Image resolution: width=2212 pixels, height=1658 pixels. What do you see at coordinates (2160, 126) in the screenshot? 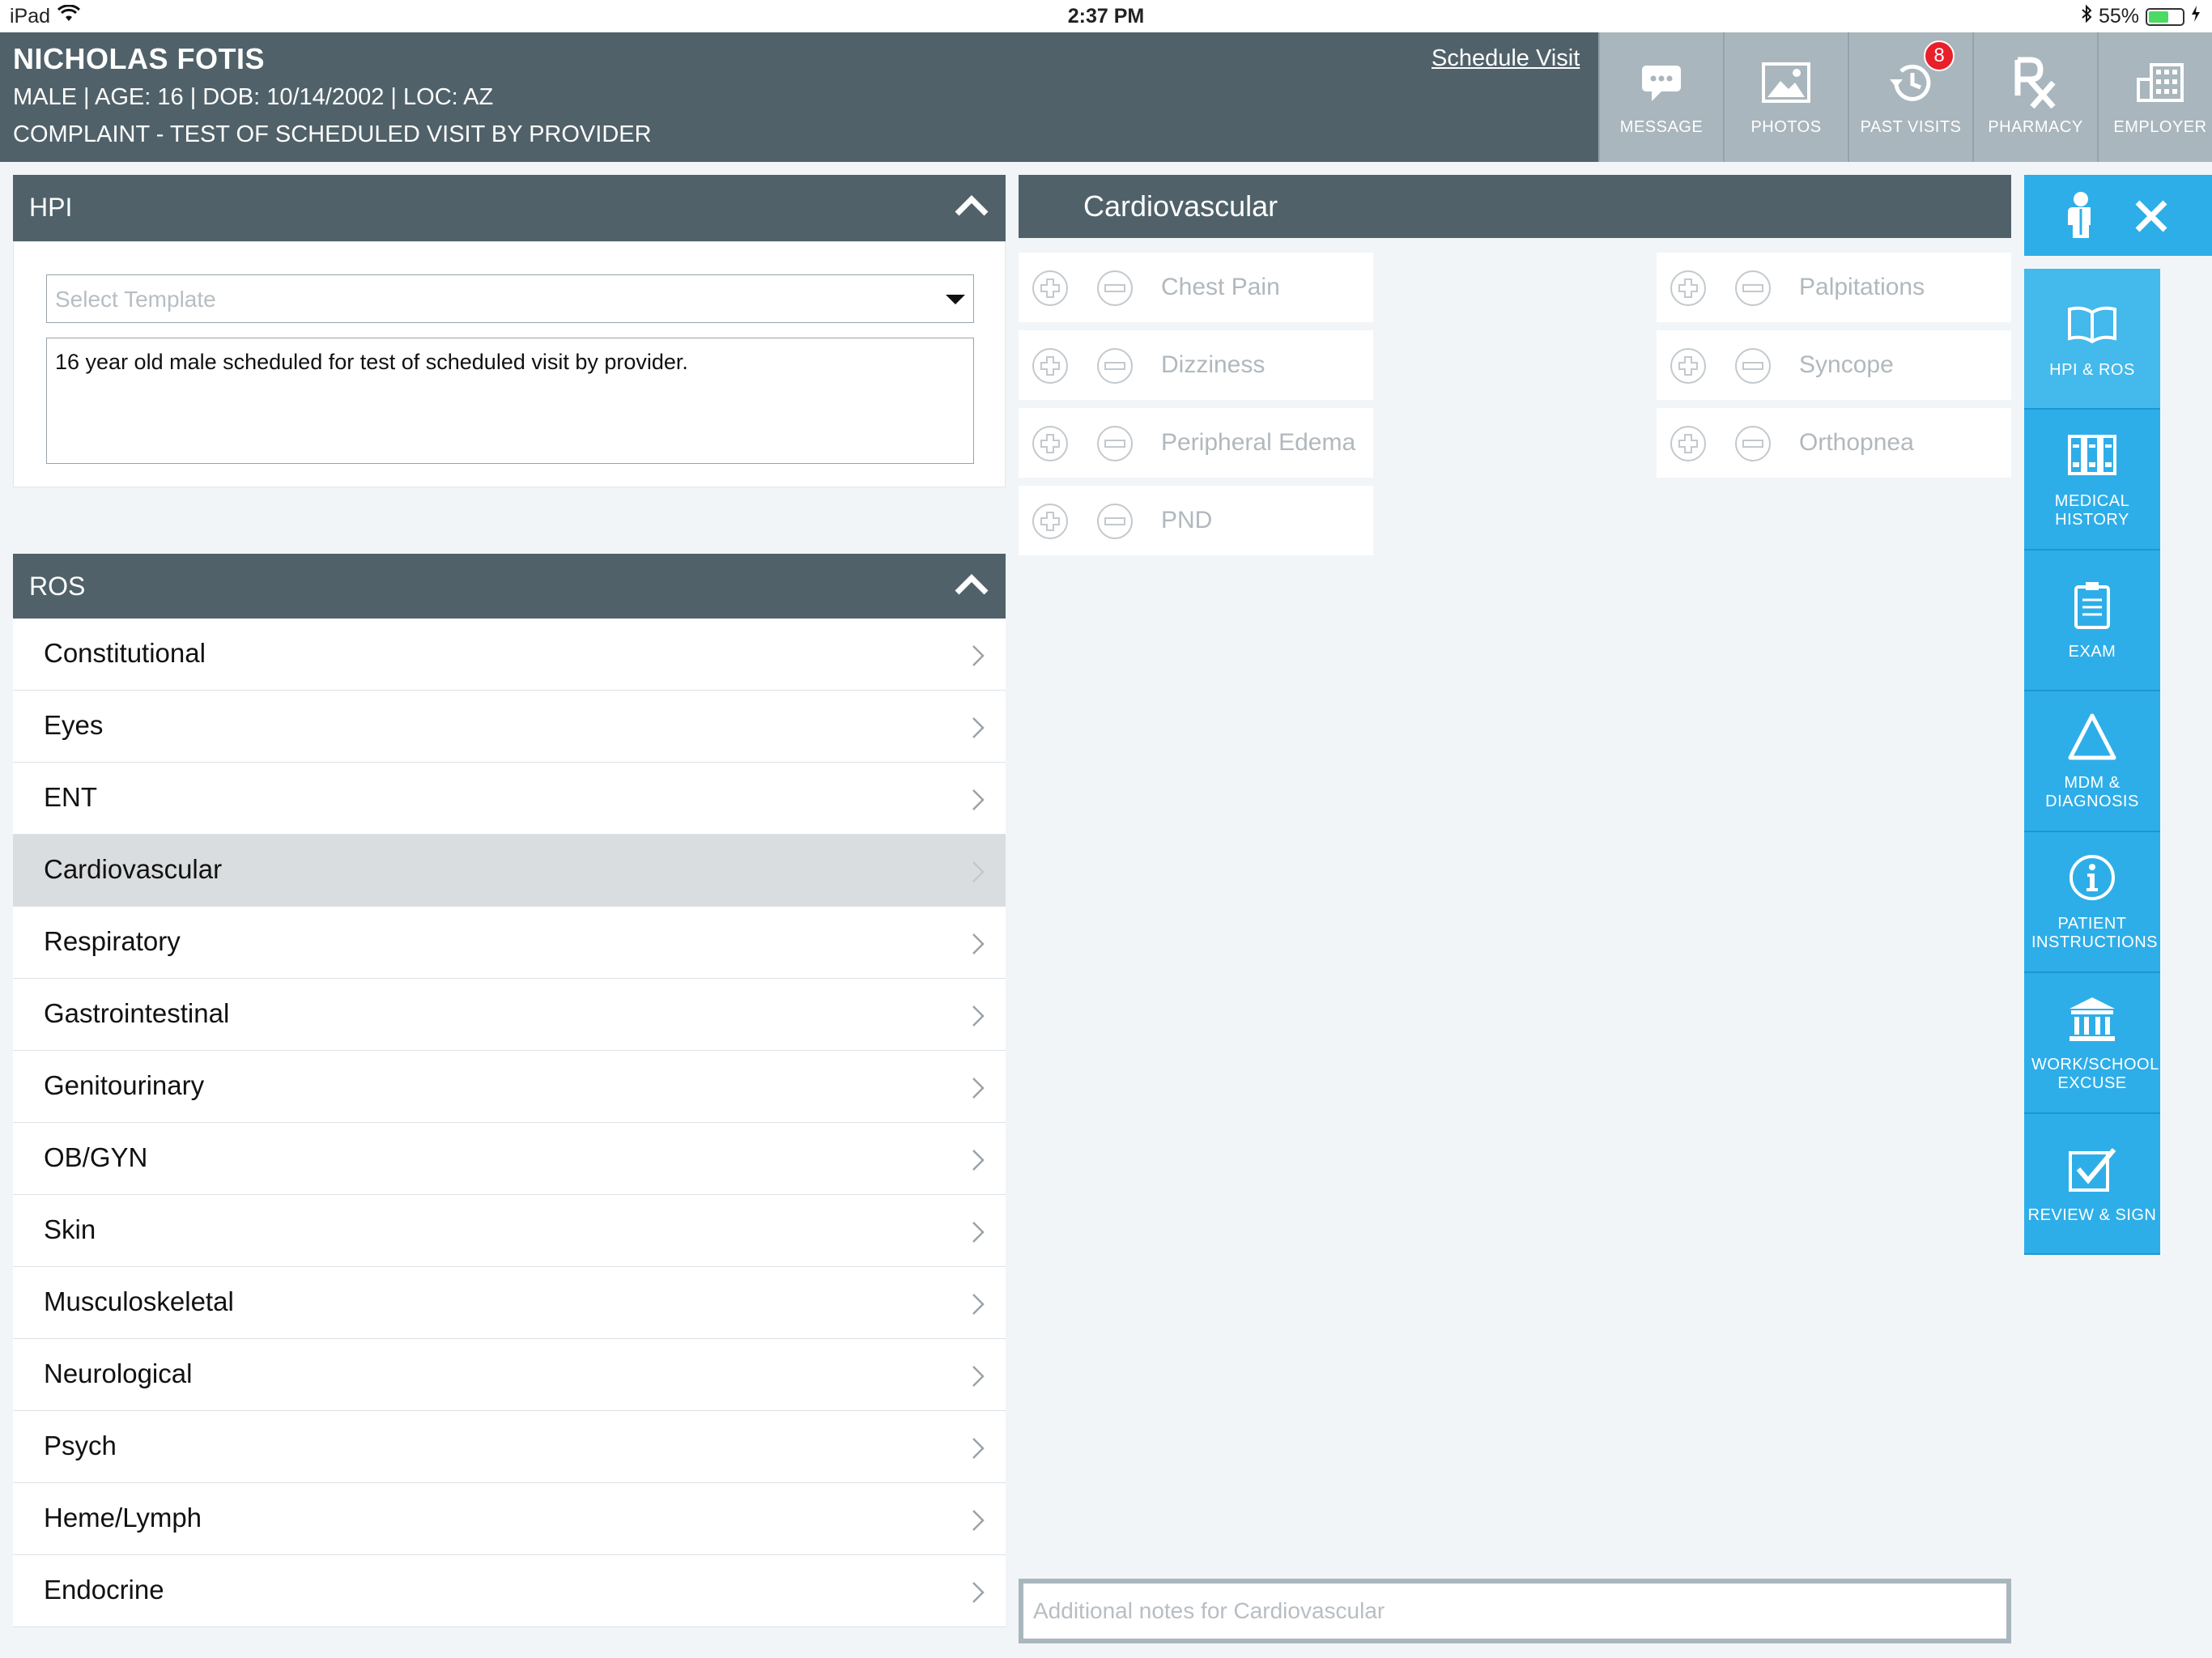
I see `employer-label: EMPLOYER` at bounding box center [2160, 126].